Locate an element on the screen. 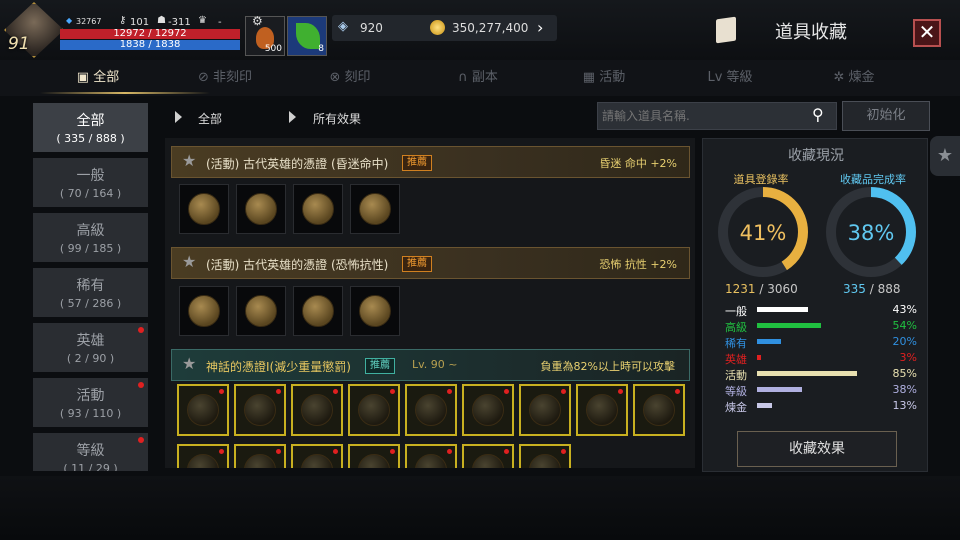 The width and height of the screenshot is (960, 540). gold-amount: 350,277,400 is located at coordinates (490, 28).